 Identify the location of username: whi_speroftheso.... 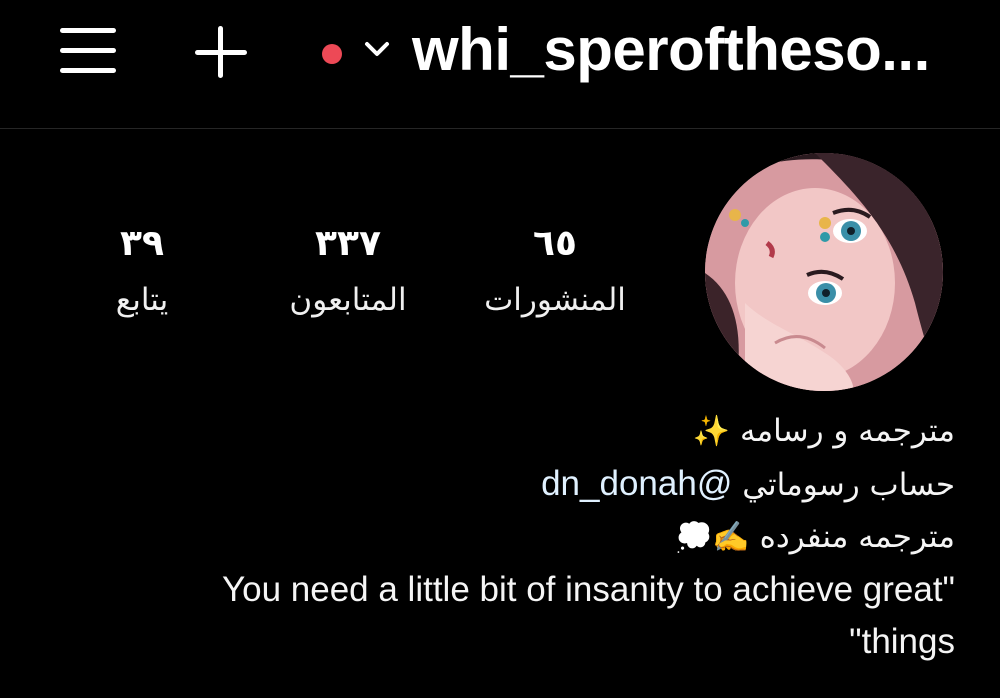
(671, 50).